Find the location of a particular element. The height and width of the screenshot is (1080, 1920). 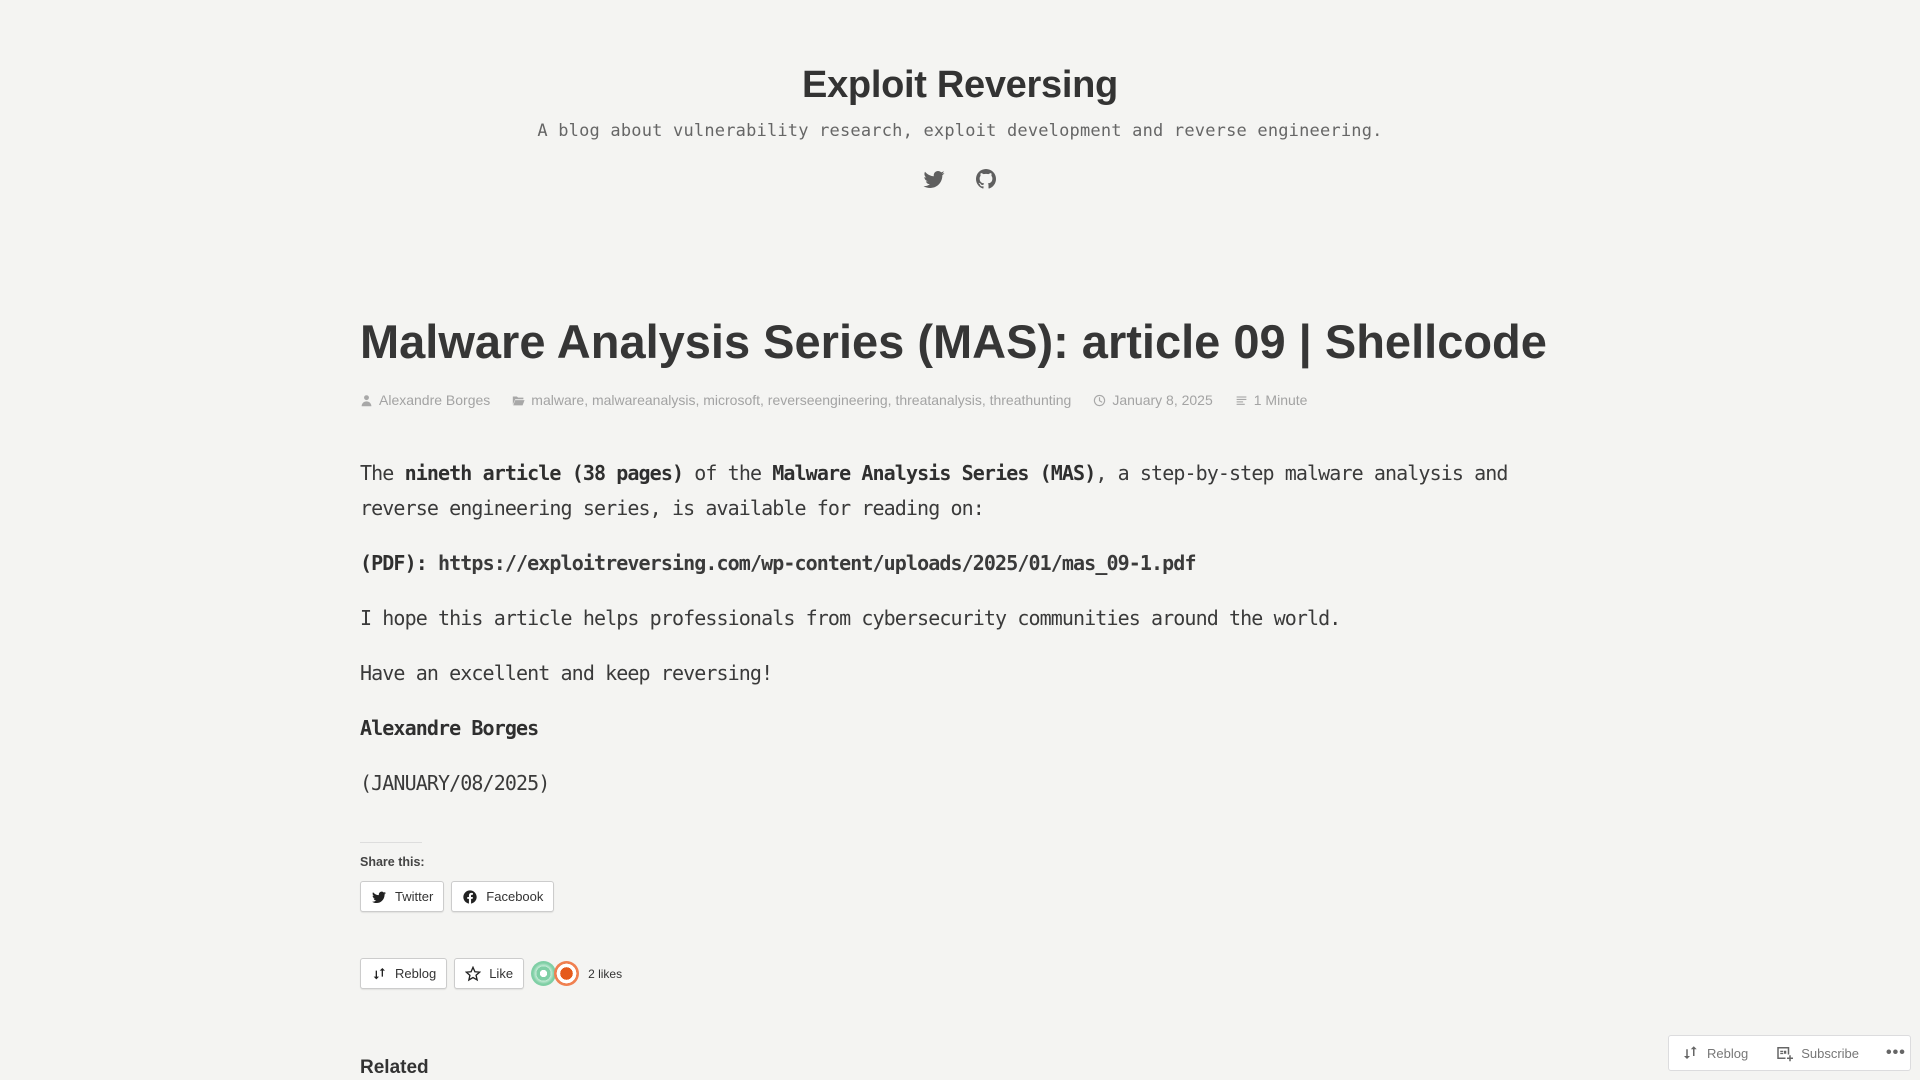

meta-author: Alexandre Borges is located at coordinates (425, 400).